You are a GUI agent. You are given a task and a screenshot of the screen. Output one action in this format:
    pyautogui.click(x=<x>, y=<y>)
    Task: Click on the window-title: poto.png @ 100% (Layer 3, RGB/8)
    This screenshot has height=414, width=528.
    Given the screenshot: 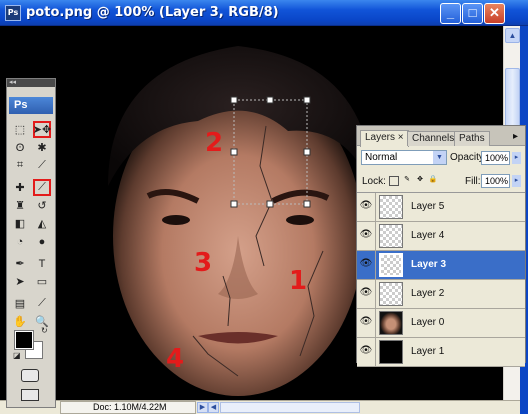 What is the action you would take?
    pyautogui.click(x=152, y=12)
    